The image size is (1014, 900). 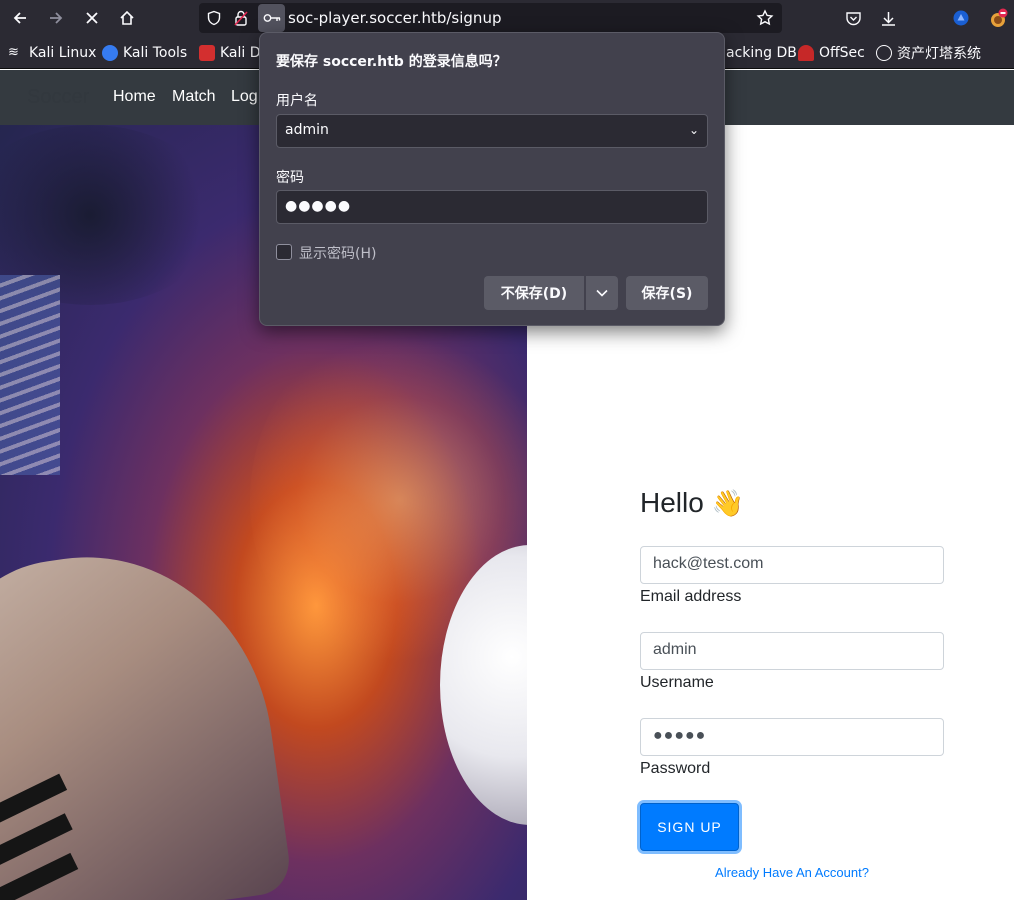 I want to click on home-icon, so click(x=127, y=18).